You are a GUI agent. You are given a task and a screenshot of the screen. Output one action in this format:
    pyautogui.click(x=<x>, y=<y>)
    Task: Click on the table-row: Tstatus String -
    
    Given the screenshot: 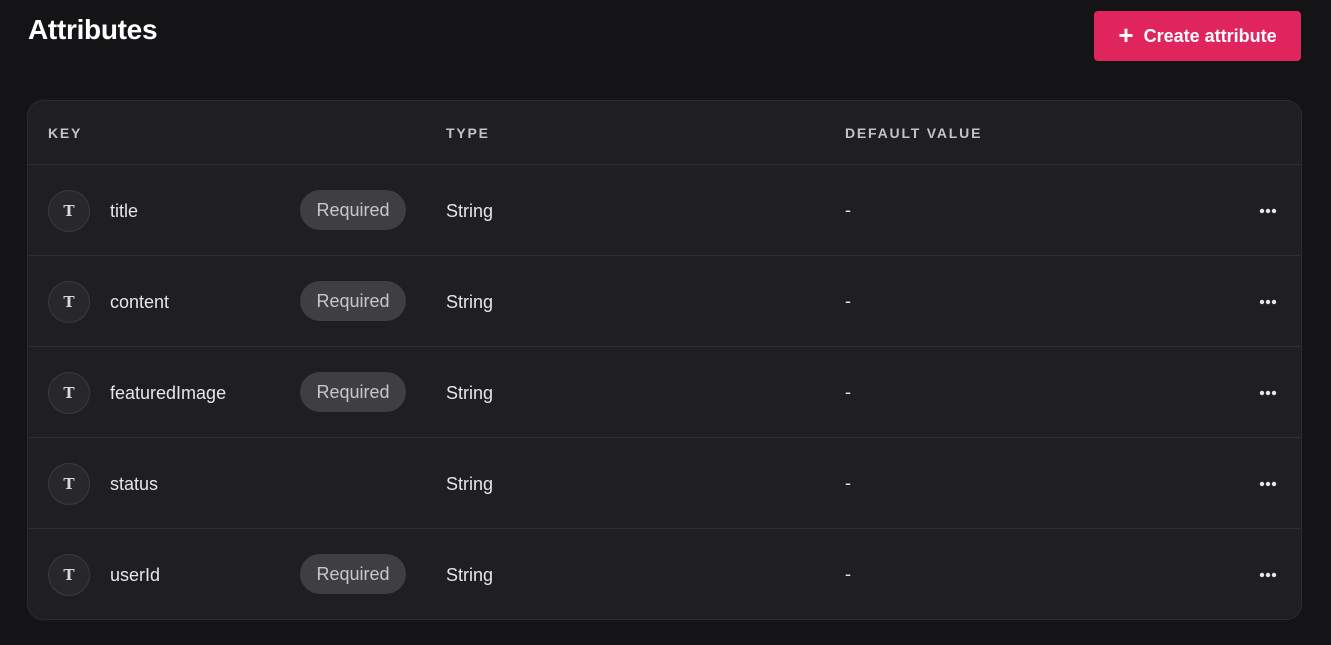 What is the action you would take?
    pyautogui.click(x=664, y=483)
    